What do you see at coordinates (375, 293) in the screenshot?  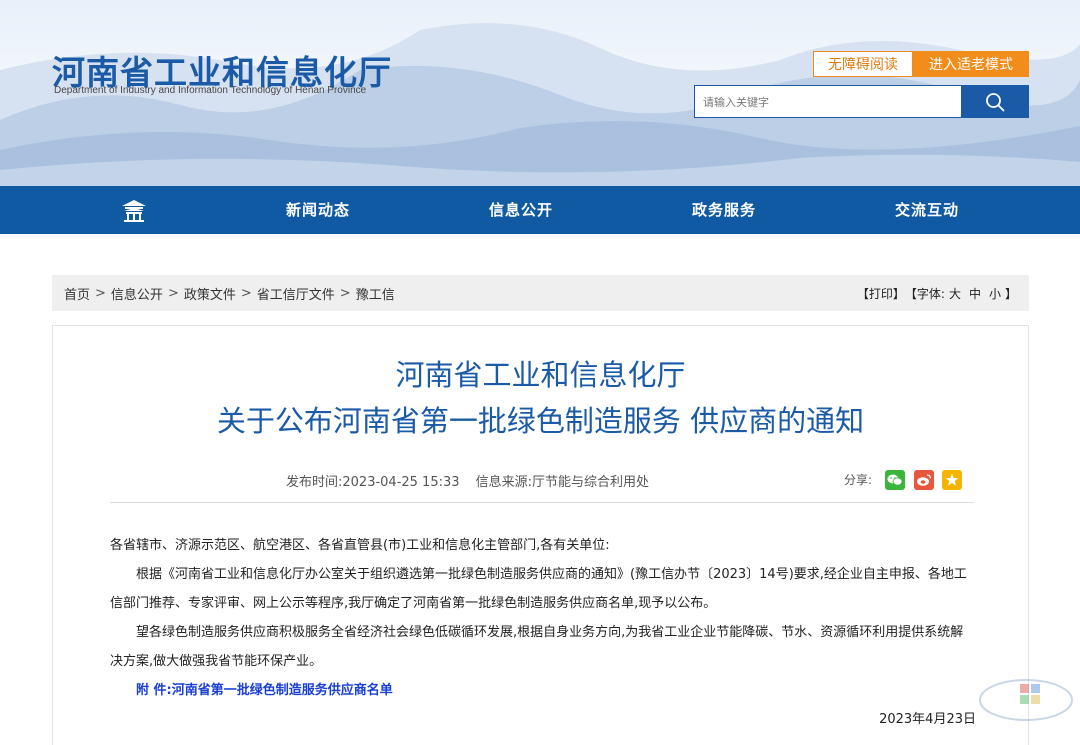 I see `breadcrumb-yugongxin: 豫工信` at bounding box center [375, 293].